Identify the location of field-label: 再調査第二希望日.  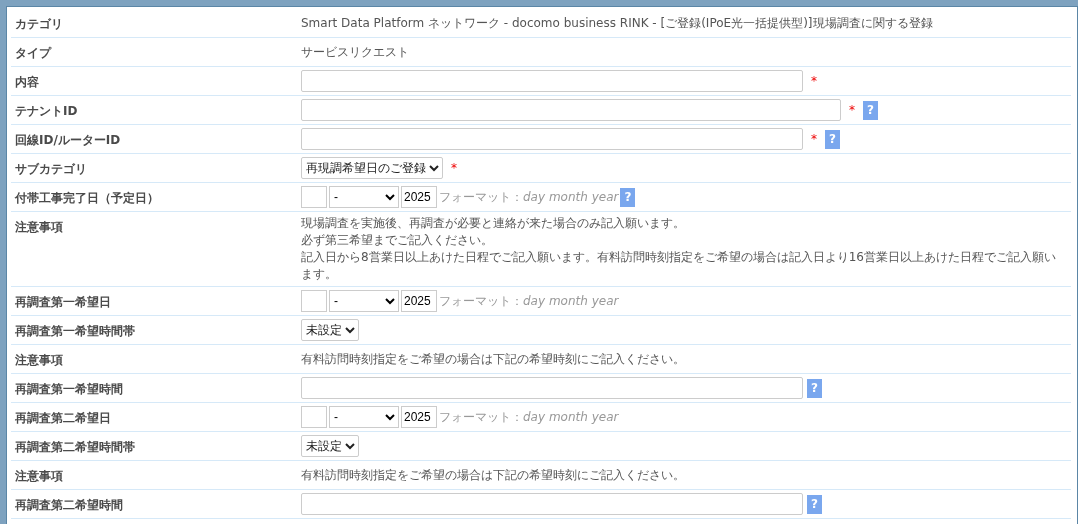
(63, 418).